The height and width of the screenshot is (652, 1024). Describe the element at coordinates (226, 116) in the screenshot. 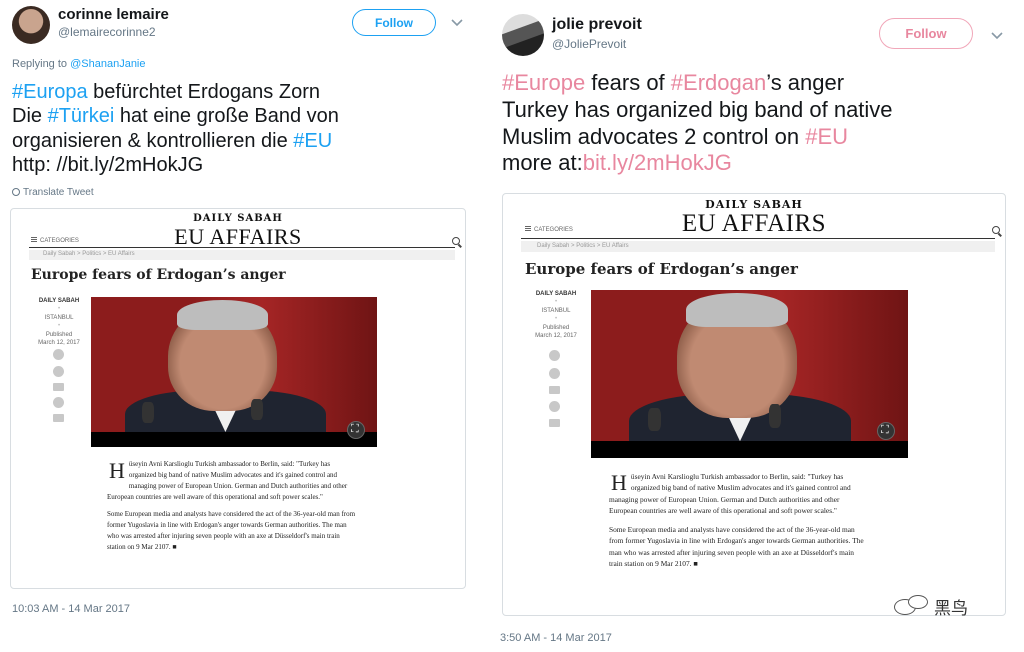

I see `tweet-text-segment: hat eine große Band von` at that location.